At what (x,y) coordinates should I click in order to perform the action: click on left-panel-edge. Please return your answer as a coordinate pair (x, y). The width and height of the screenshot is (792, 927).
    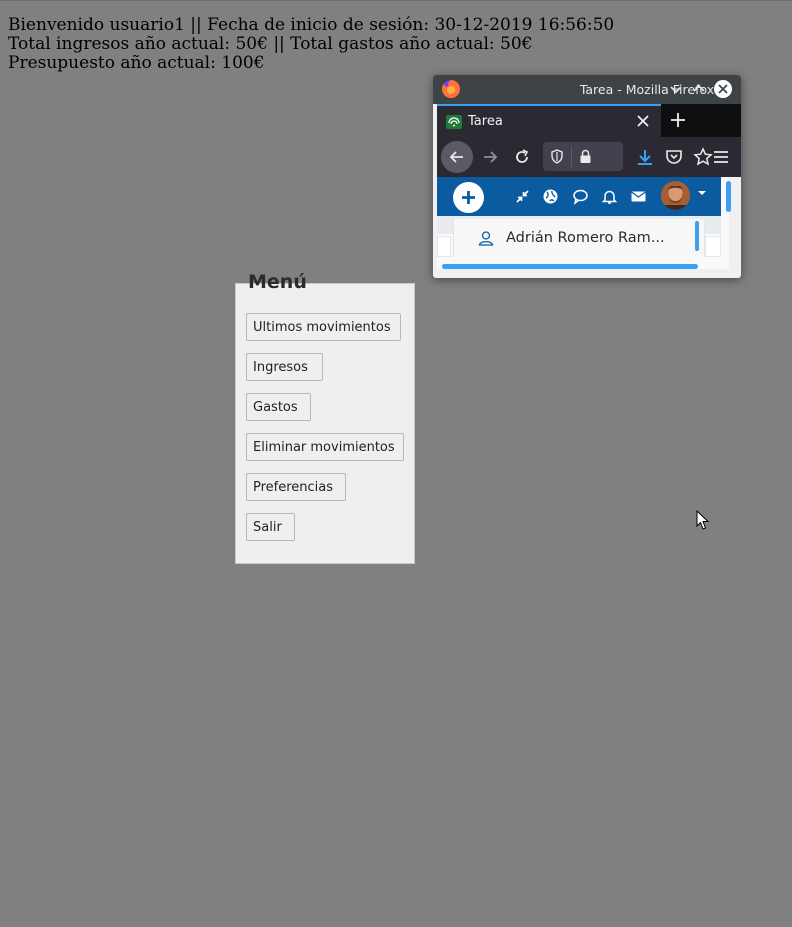
    Looking at the image, I should click on (444, 246).